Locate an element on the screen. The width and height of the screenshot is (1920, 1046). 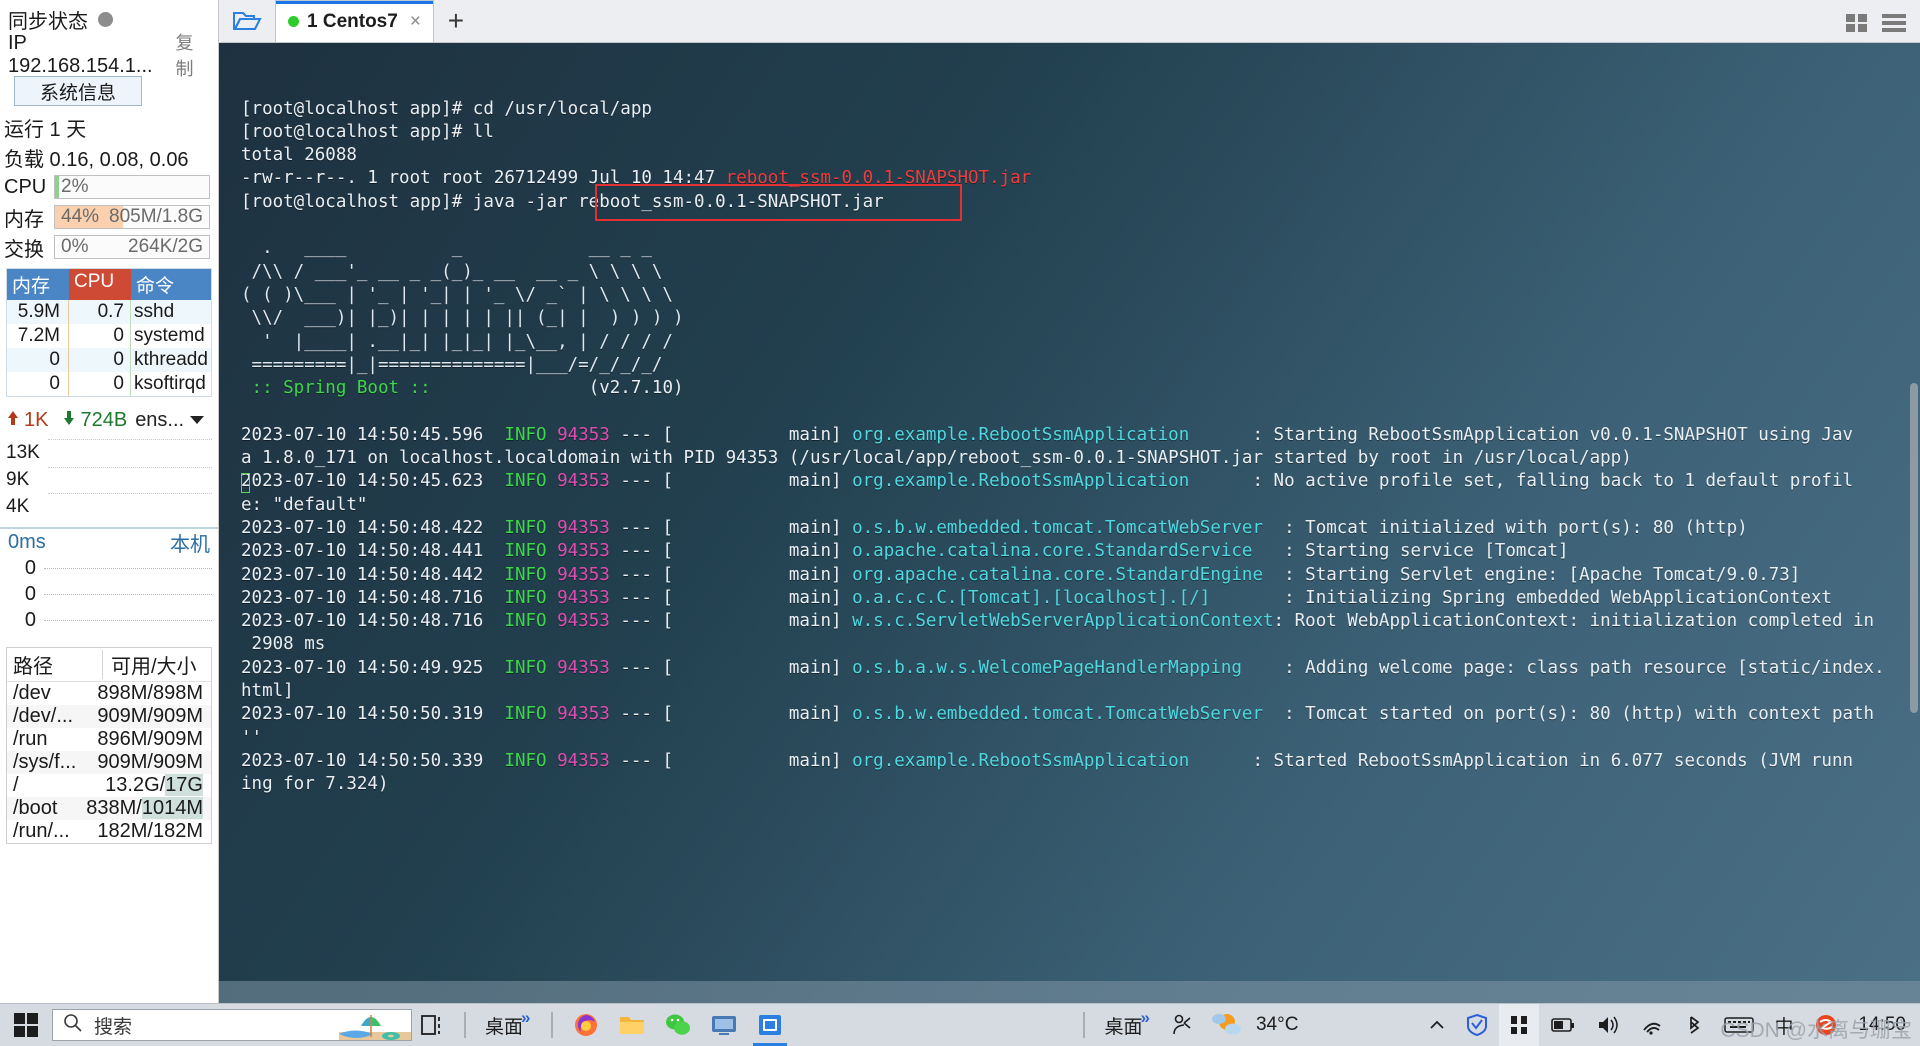
taskbar-app-wechat is located at coordinates (678, 1025).